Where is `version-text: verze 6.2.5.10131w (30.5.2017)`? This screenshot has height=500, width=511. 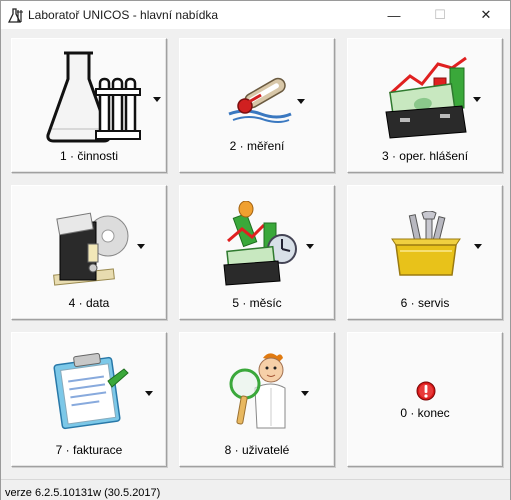
version-text: verze 6.2.5.10131w (30.5.2017) is located at coordinates (83, 493).